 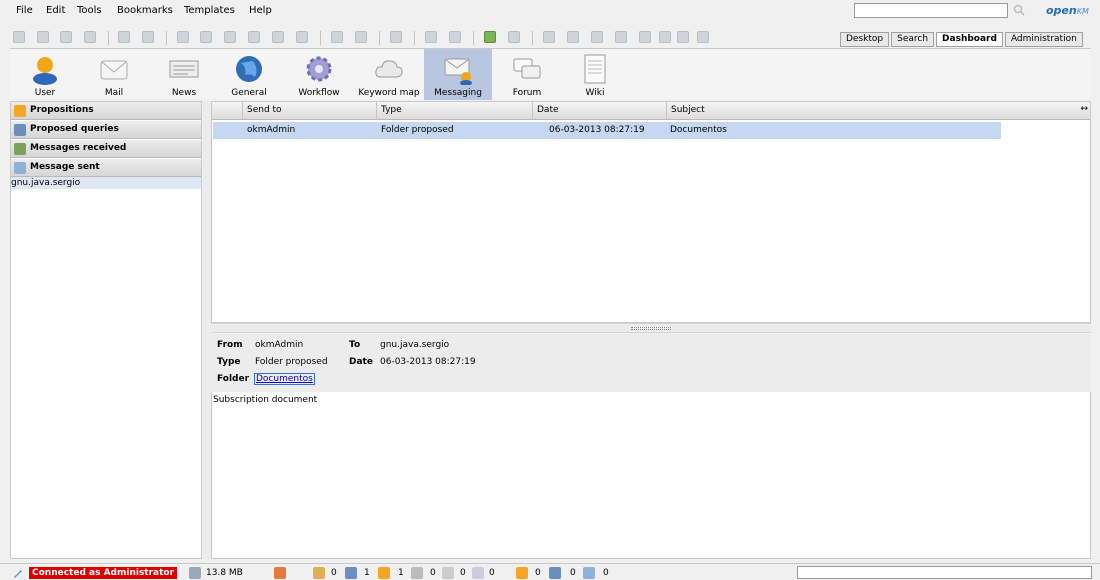 I want to click on checkout-icon, so click(x=230, y=37).